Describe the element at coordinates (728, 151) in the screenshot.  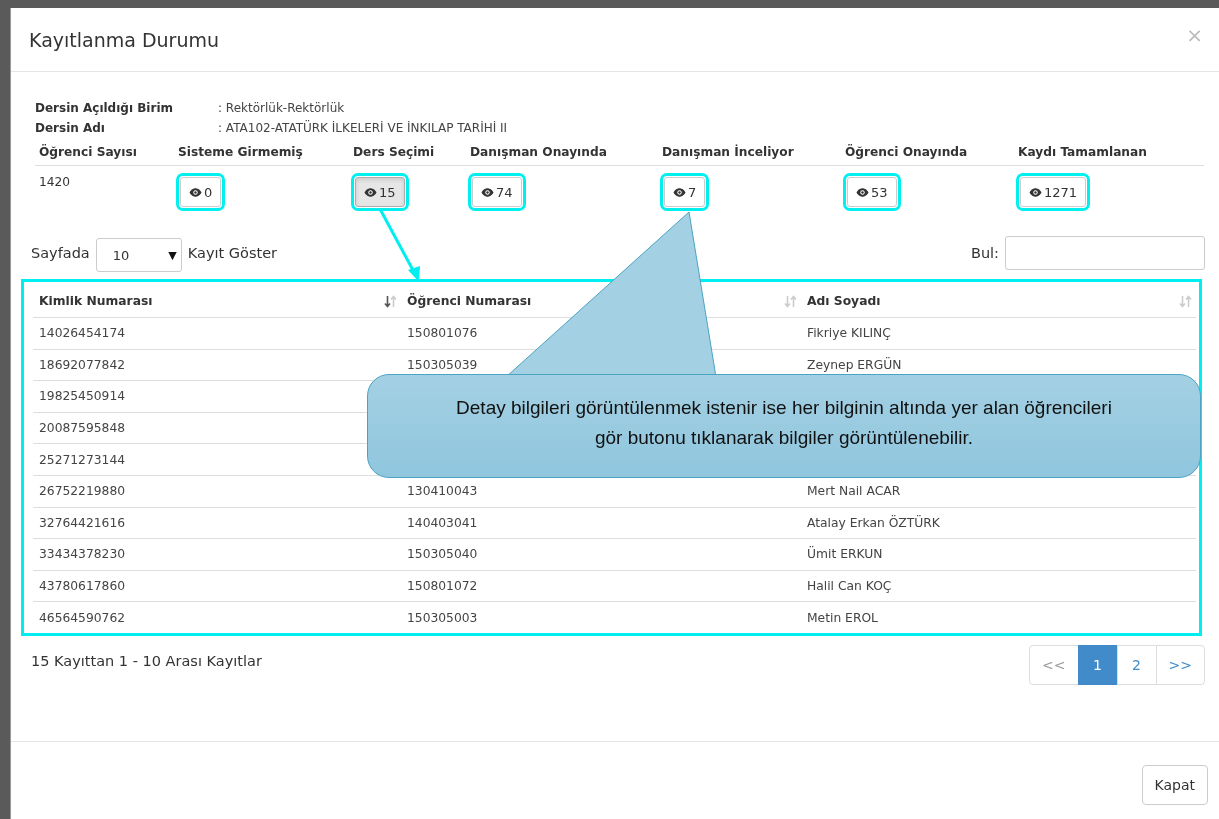
I see `column-label: Danışman İnceliyor` at that location.